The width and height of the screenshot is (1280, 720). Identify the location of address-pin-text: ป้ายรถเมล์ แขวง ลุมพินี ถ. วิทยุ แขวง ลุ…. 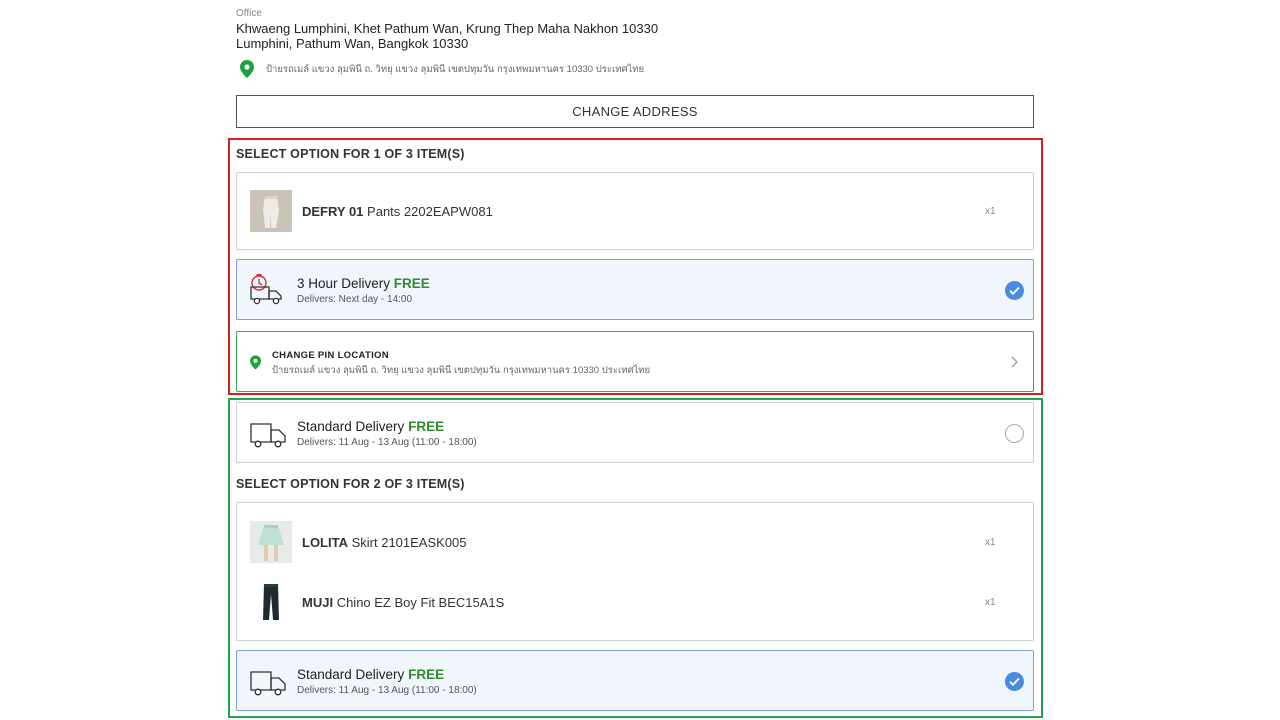
(455, 69).